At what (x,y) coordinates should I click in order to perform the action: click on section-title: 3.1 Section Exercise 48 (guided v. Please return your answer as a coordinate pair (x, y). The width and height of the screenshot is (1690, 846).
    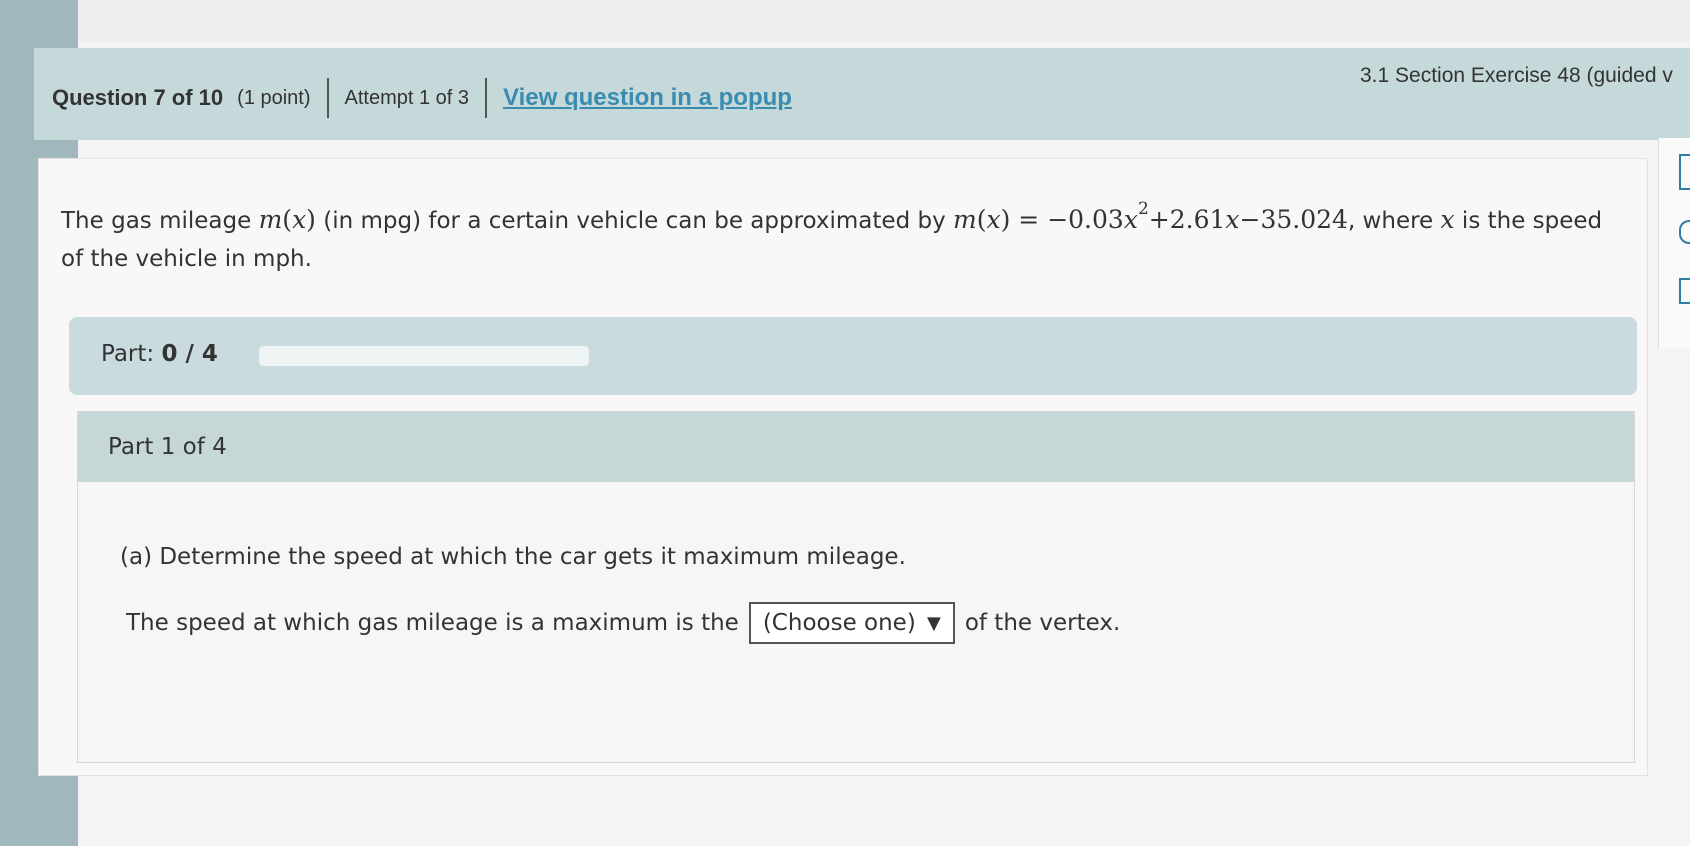
    Looking at the image, I should click on (1516, 75).